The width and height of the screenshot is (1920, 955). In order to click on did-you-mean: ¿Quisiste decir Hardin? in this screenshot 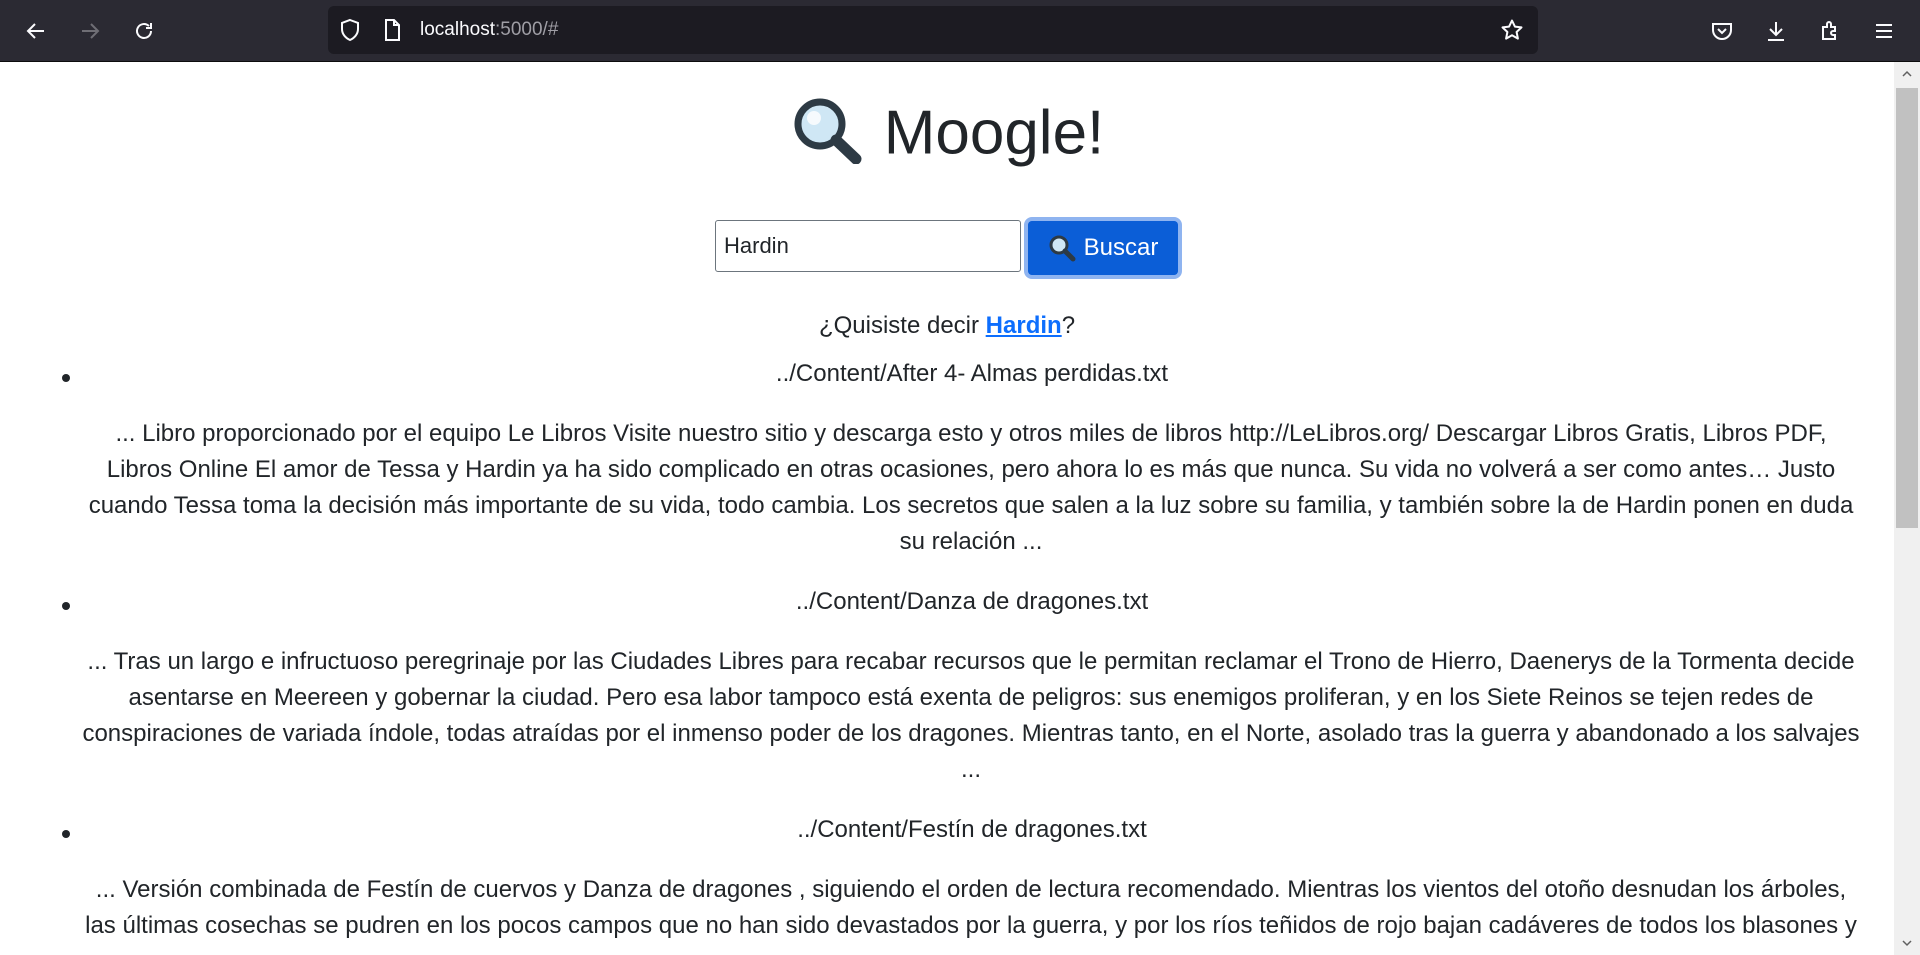, I will do `click(947, 325)`.